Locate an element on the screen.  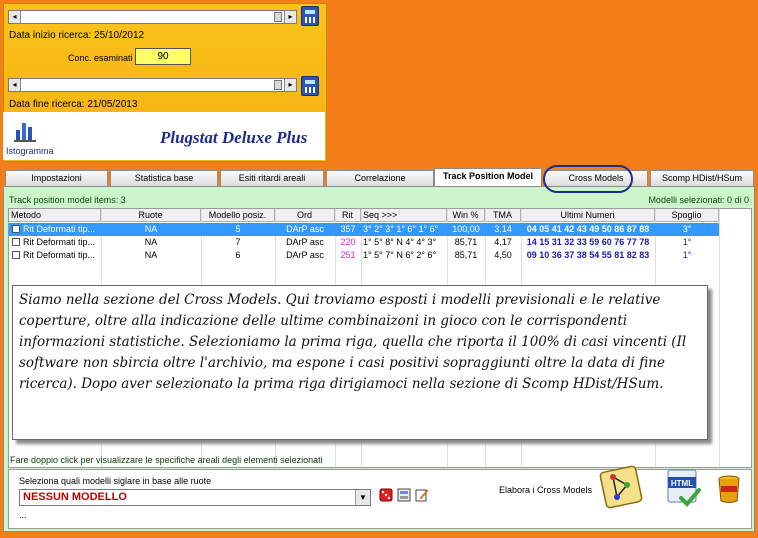
elabora-label: Elabora i Cross Models is located at coordinates (546, 490).